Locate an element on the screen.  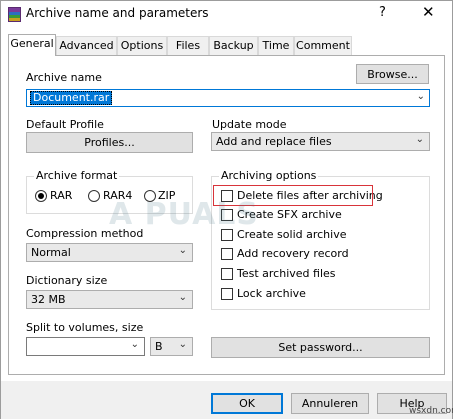
checkbox-recovery-record is located at coordinates (227, 254).